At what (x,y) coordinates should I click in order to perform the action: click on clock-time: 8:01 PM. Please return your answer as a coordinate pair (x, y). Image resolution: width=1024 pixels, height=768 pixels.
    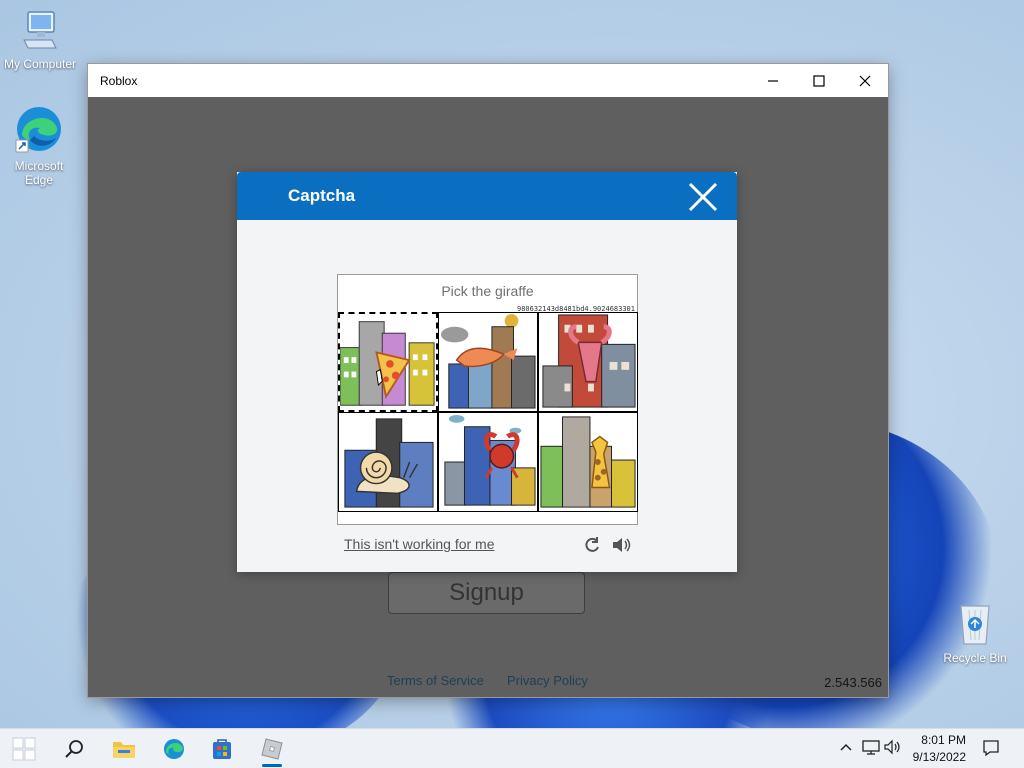
    Looking at the image, I should click on (943, 740).